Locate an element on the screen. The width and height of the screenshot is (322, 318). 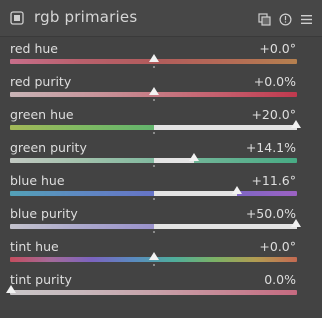
slider-label: green purity is located at coordinates (48, 147).